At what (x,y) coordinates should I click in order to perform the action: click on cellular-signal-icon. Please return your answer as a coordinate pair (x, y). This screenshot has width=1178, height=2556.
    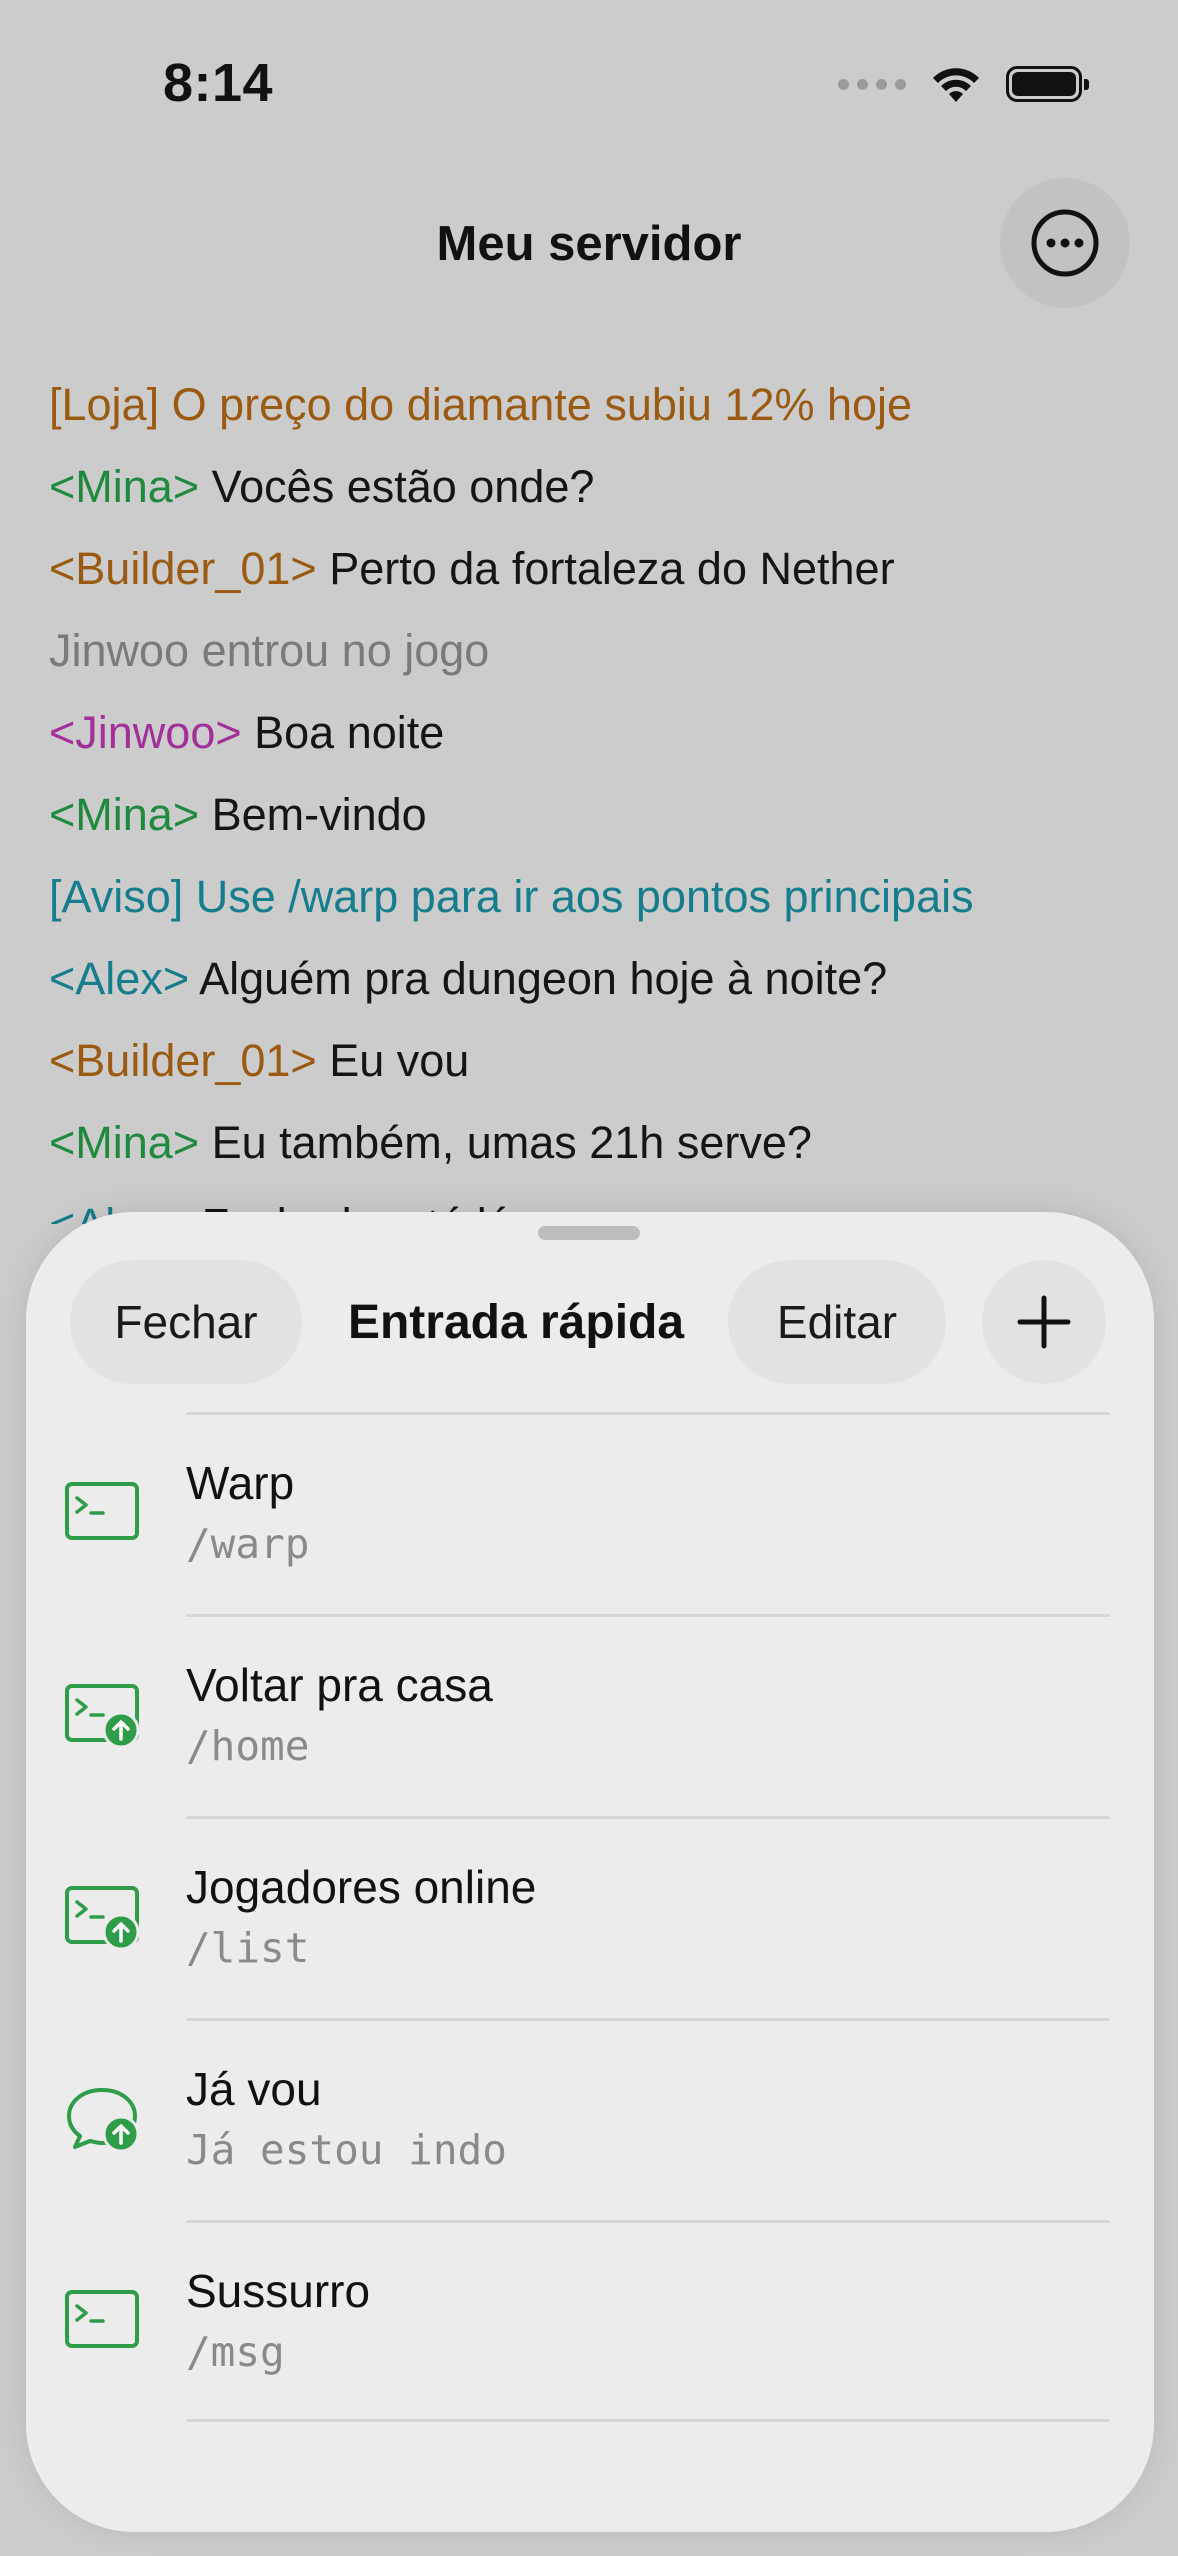
    Looking at the image, I should click on (872, 84).